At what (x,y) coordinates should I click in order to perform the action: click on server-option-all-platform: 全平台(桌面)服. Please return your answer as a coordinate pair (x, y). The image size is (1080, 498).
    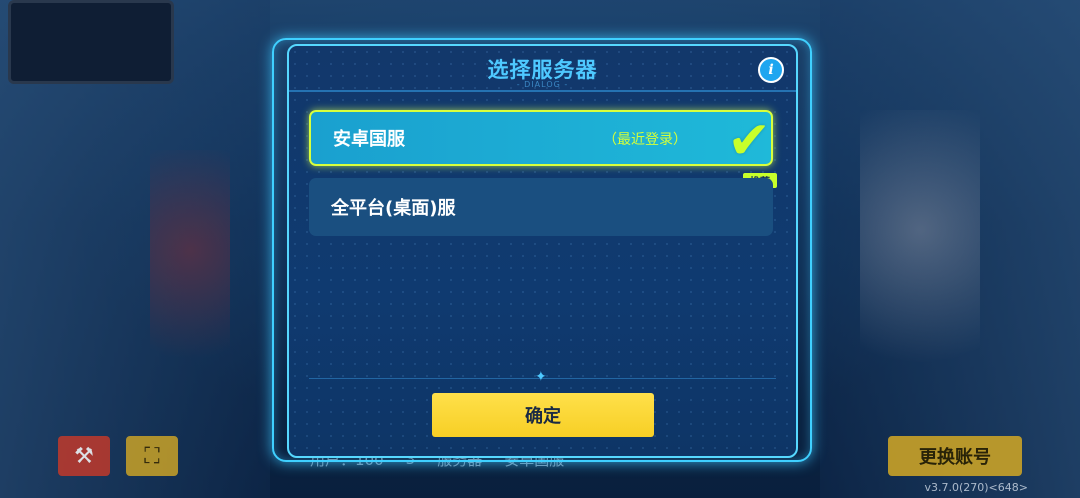
    Looking at the image, I should click on (541, 207).